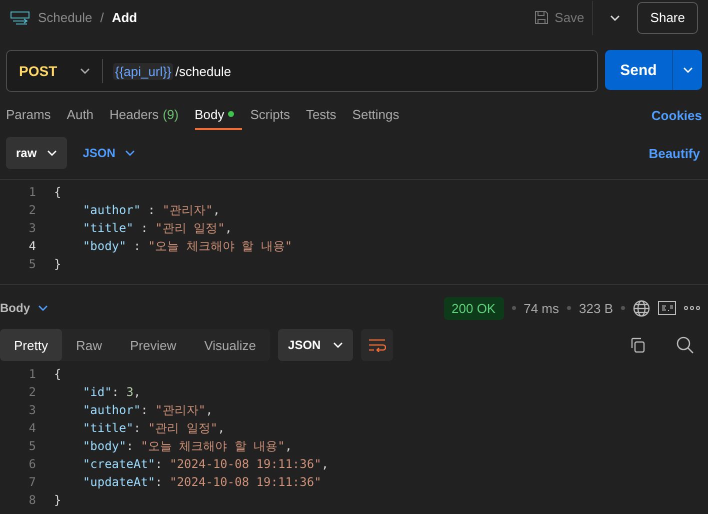  Describe the element at coordinates (667, 308) in the screenshot. I see `example-icon` at that location.